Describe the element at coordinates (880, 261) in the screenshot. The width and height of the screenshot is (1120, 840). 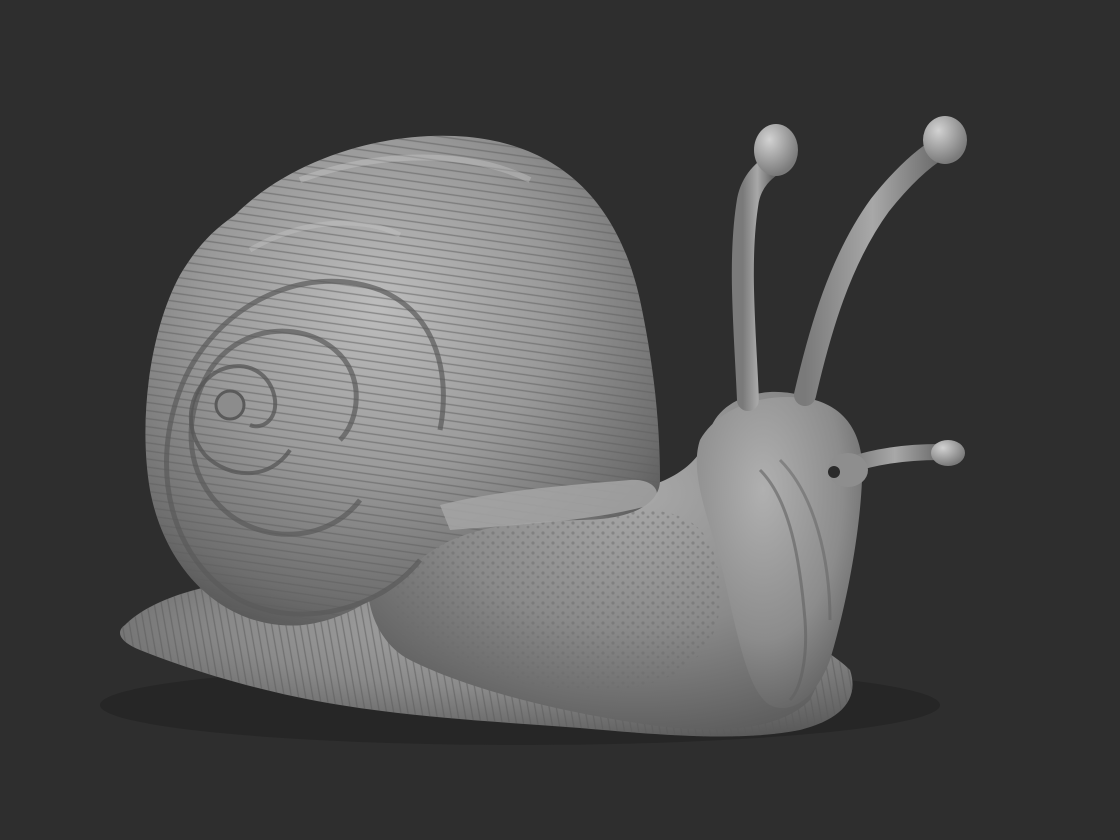
I see `eye-stalk-right` at that location.